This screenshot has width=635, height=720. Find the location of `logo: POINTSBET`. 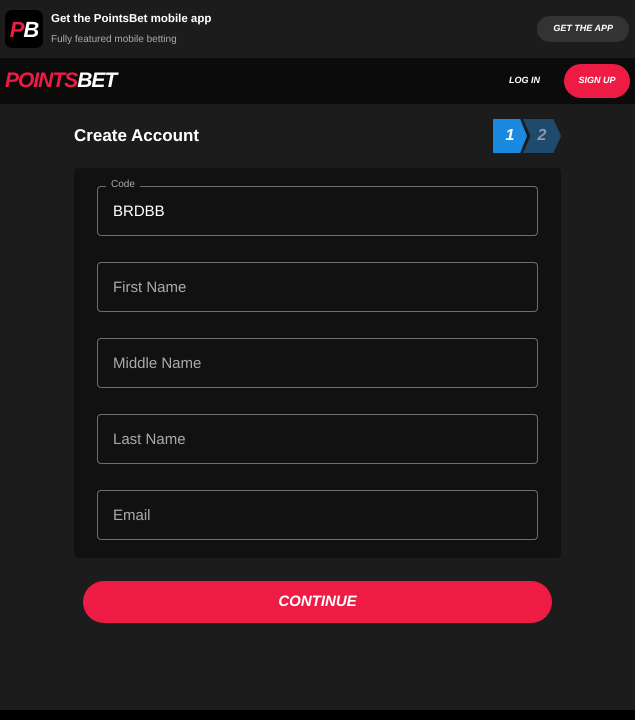

logo: POINTSBET is located at coordinates (60, 80).